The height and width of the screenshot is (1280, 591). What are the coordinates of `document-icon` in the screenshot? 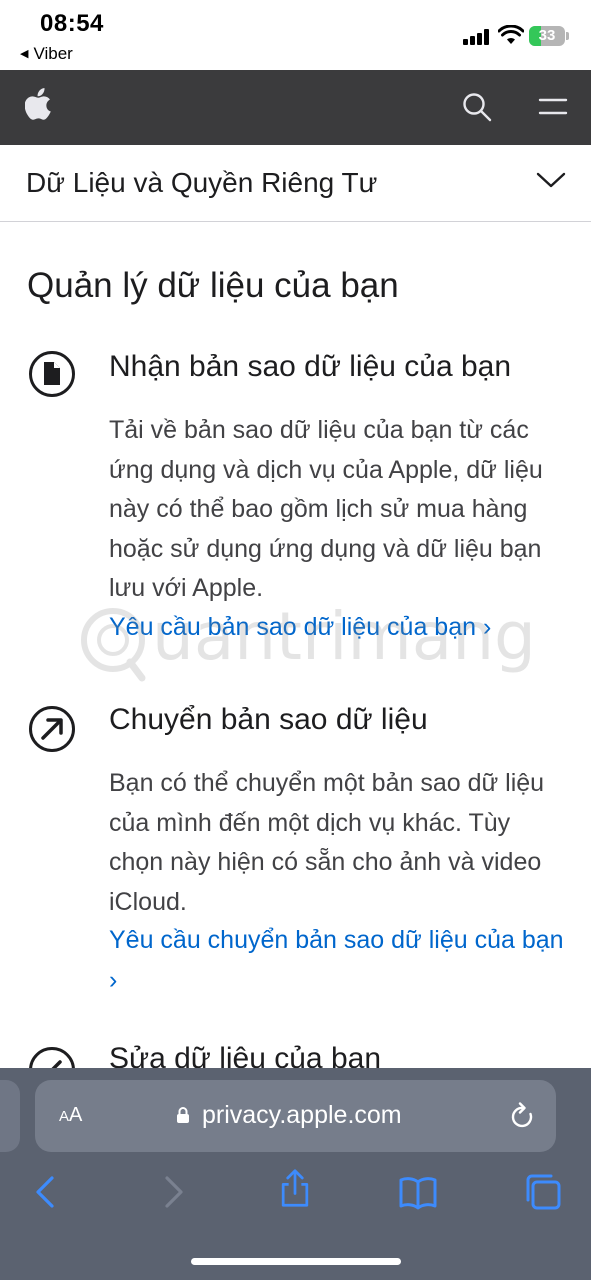 It's located at (52, 374).